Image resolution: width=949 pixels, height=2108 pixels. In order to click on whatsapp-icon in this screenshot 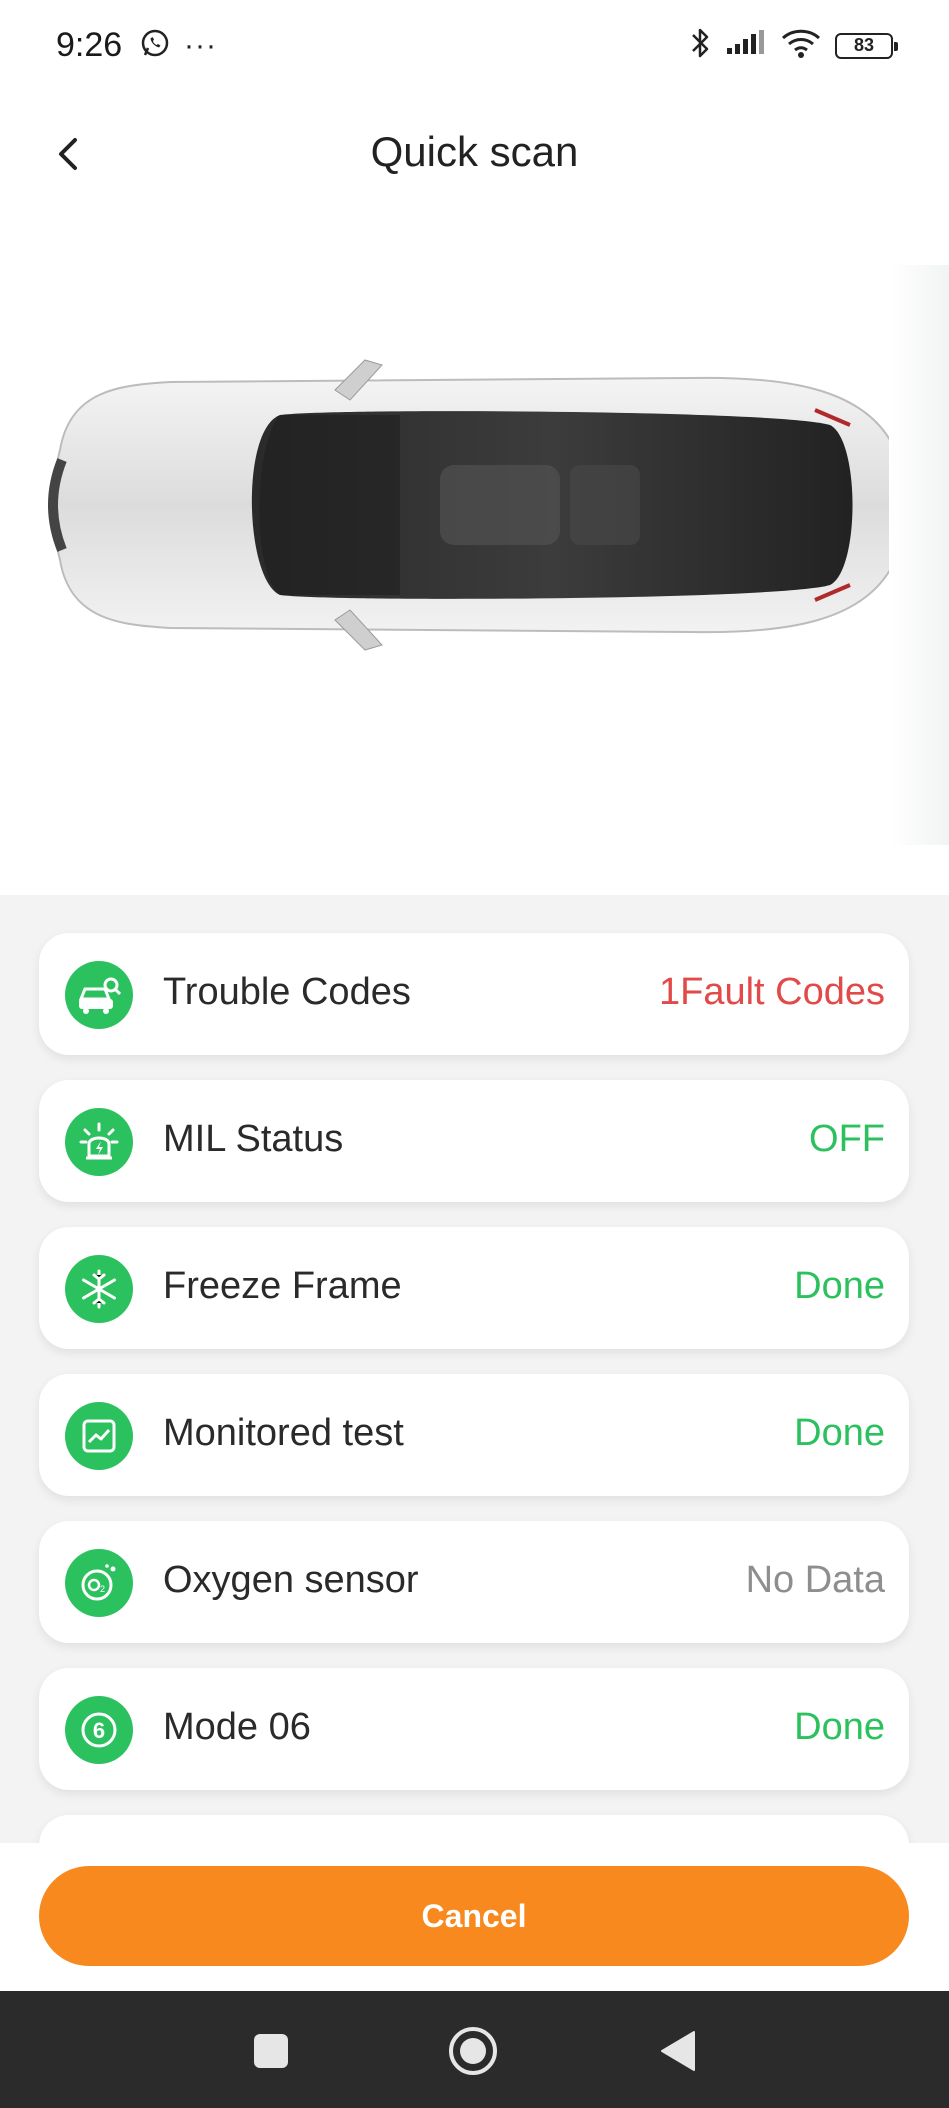, I will do `click(155, 45)`.